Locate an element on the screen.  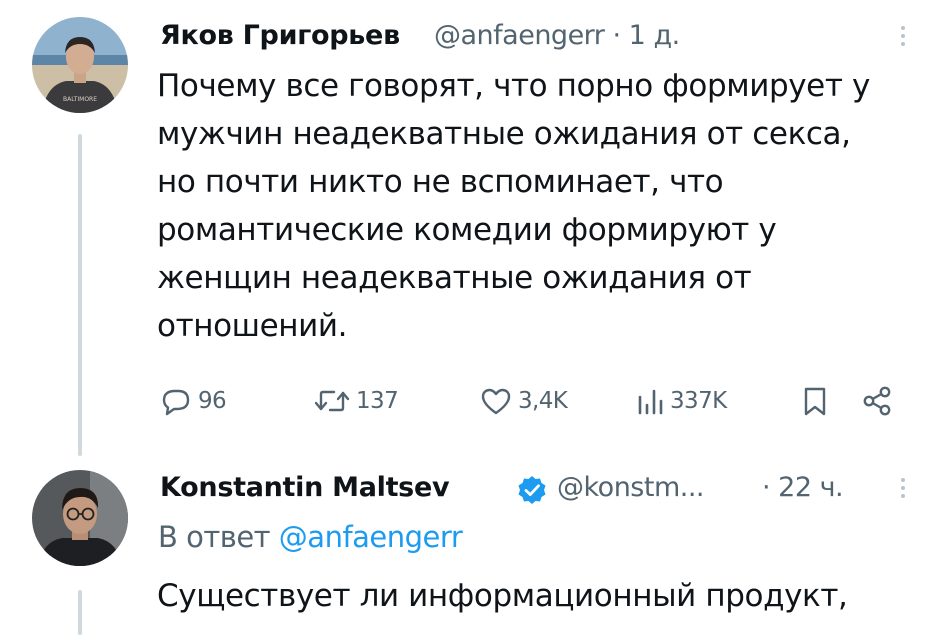
tweet-text: Существует ли информационный продукт, is located at coordinates (502, 596).